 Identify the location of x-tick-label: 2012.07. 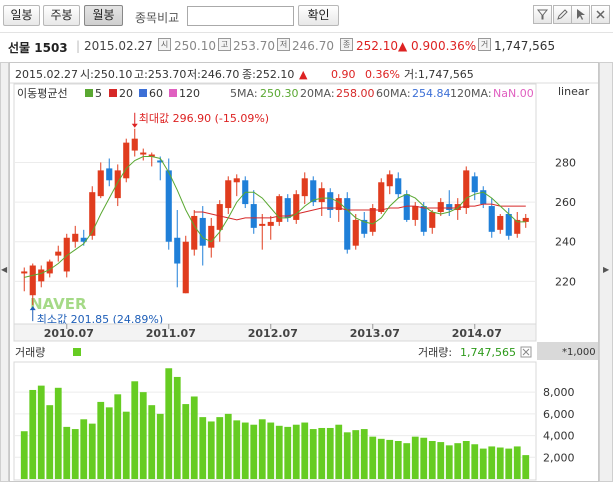
(273, 333).